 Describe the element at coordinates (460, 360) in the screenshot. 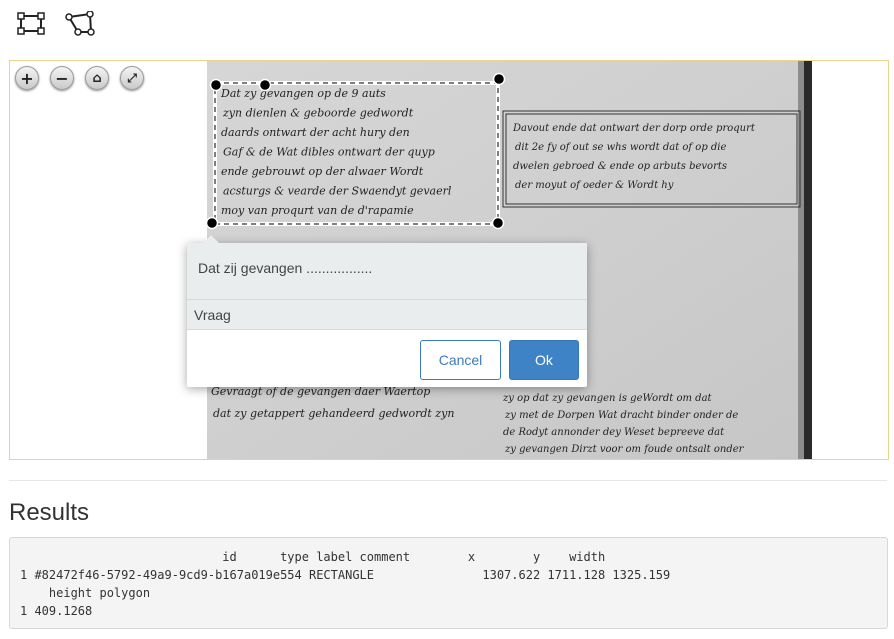

I see `cancel-button: Cancel` at that location.